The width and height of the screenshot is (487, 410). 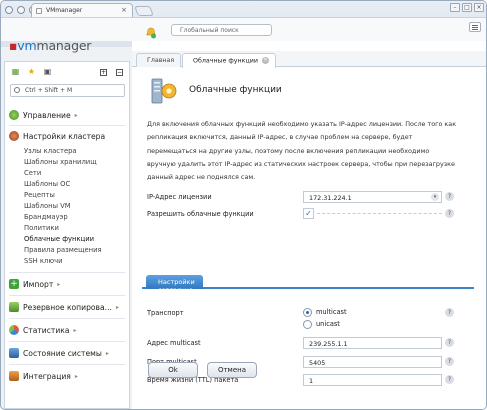 I want to click on radio-unselected-icon, so click(x=307, y=324).